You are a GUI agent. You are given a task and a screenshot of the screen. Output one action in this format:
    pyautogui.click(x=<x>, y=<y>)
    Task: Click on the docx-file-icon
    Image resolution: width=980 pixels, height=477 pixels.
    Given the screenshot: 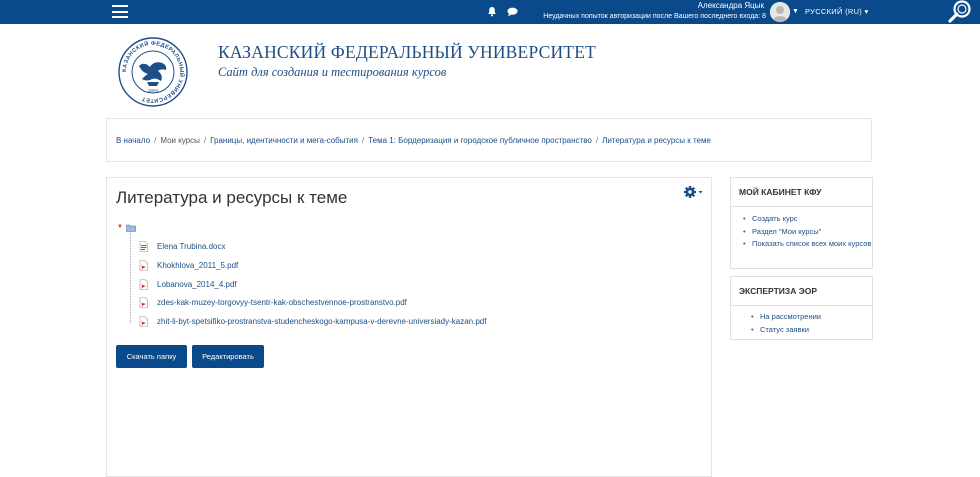 What is the action you would take?
    pyautogui.click(x=143, y=246)
    